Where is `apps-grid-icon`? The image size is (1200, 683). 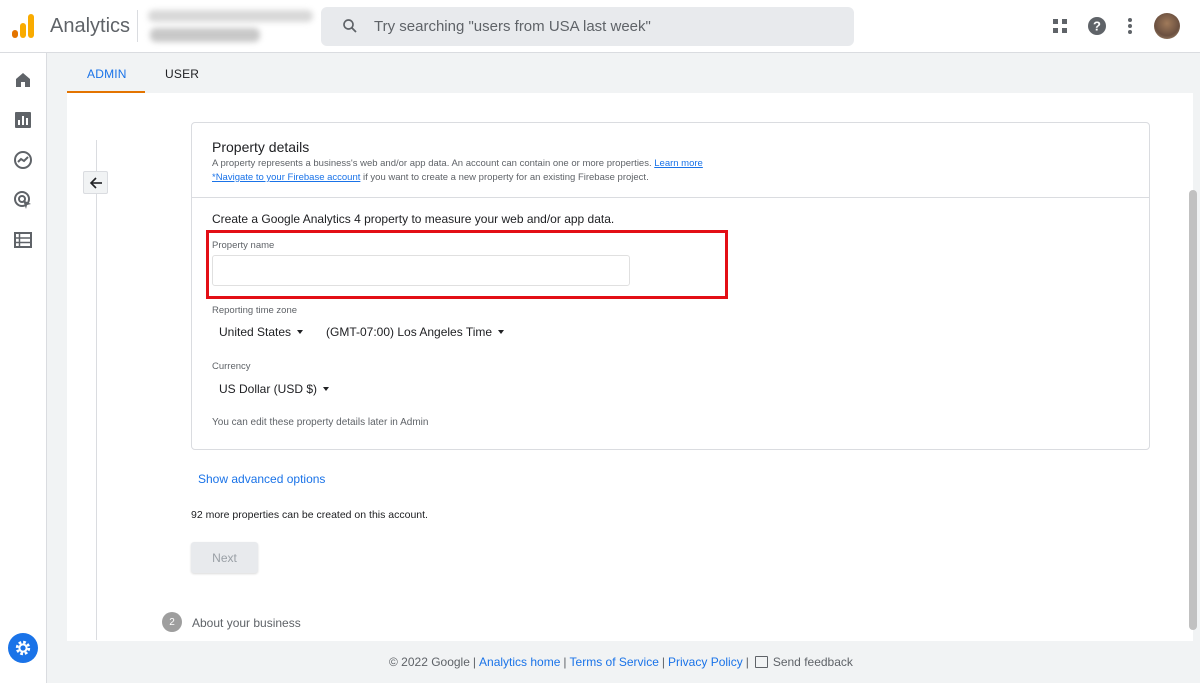
apps-grid-icon is located at coordinates (1060, 26).